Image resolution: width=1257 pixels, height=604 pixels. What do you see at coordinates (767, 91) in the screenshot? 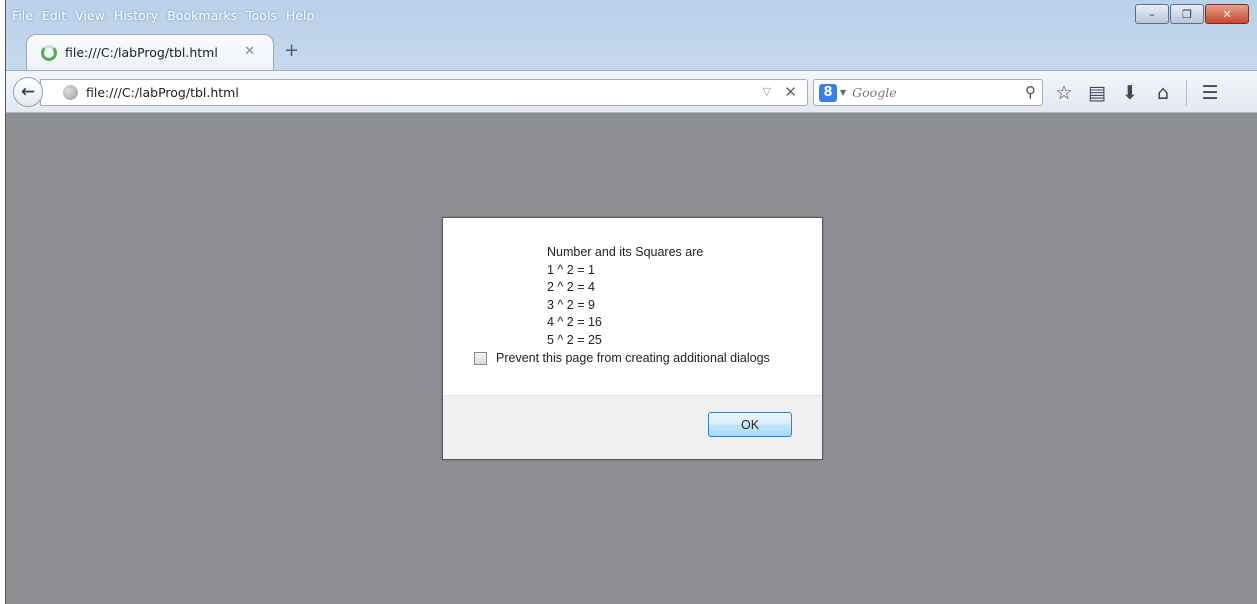
I see `url-dropdown-icon: ▽` at bounding box center [767, 91].